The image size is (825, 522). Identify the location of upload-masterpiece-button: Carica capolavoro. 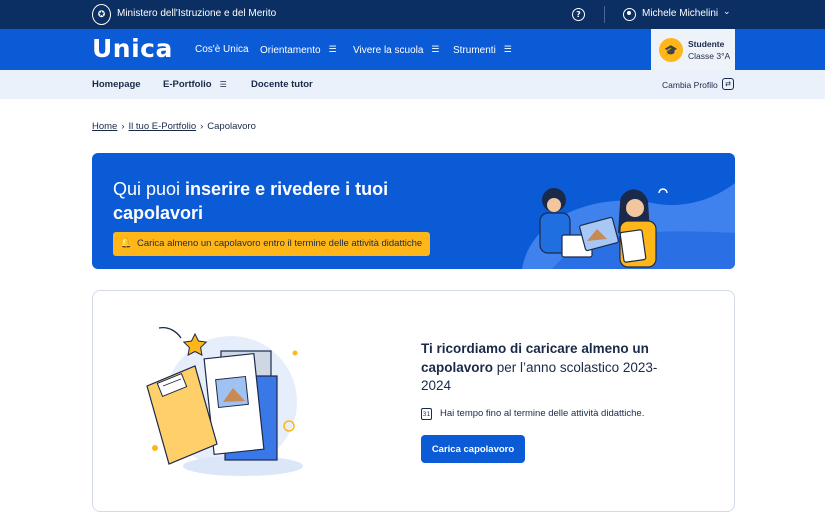
(473, 449).